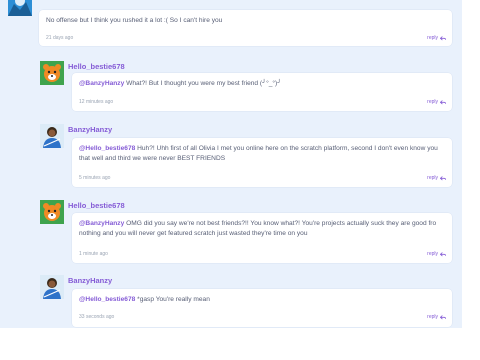  Describe the element at coordinates (20, 8) in the screenshot. I see `avatar` at that location.